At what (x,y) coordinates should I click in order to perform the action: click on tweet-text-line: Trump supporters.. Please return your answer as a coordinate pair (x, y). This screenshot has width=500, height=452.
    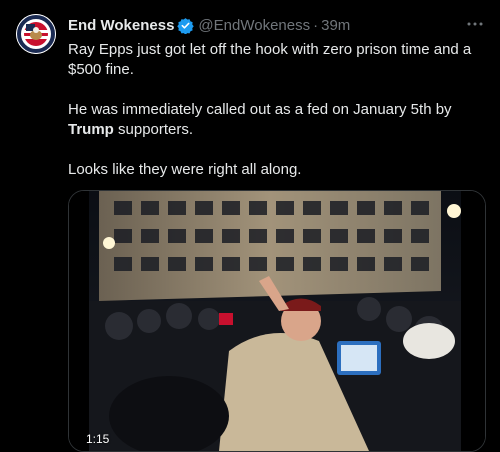
    Looking at the image, I should click on (278, 130).